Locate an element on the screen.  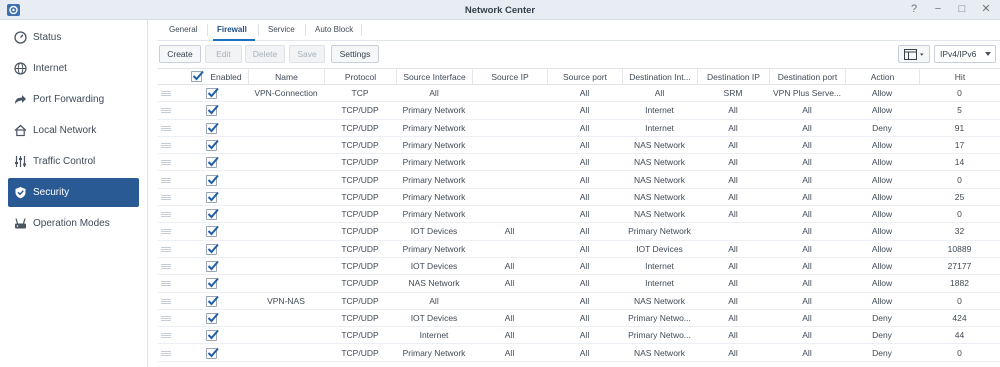
cell-hit: 32 is located at coordinates (959, 231).